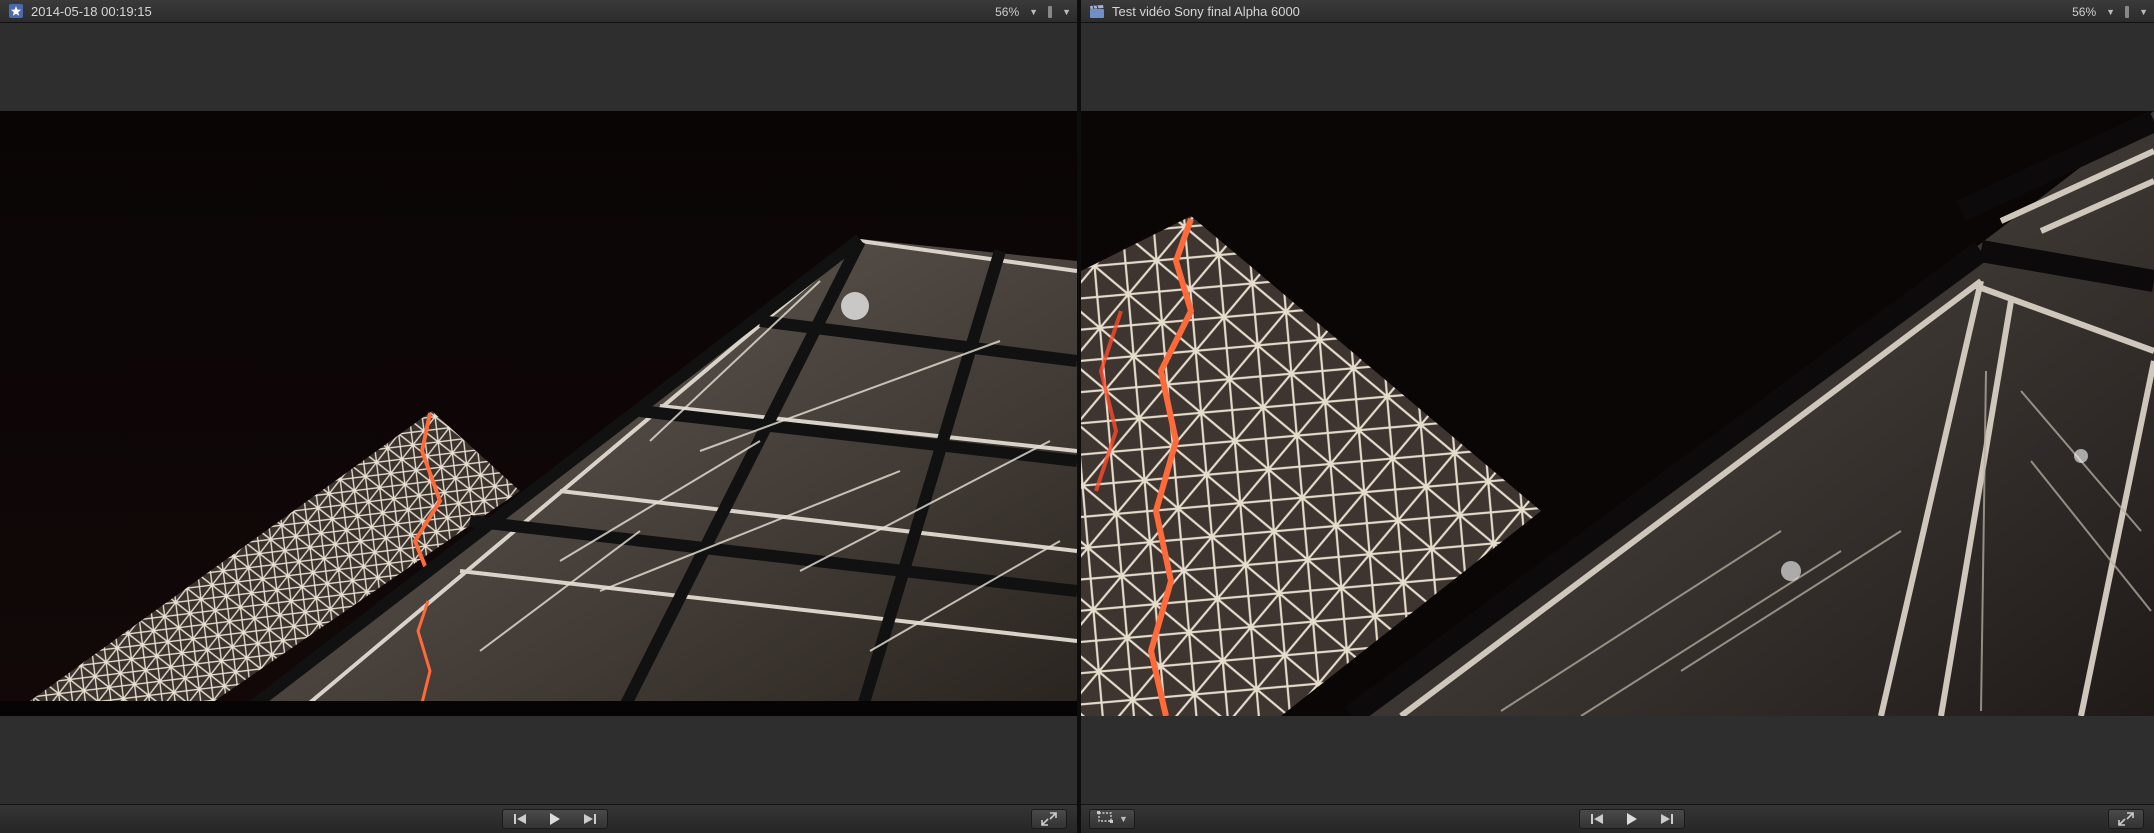 This screenshot has width=2154, height=833. Describe the element at coordinates (1617, 11) in the screenshot. I see `project-viewer-titlebar: Test vidéo Sony final Alpha 6000 56% ▼ ▼` at that location.